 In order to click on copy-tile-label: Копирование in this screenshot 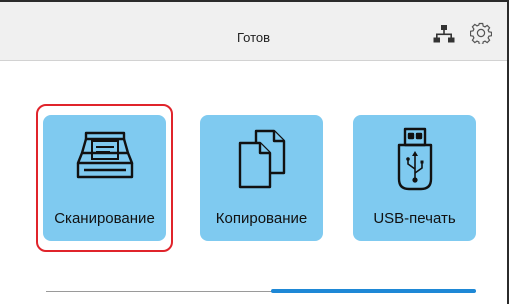, I will do `click(261, 218)`.